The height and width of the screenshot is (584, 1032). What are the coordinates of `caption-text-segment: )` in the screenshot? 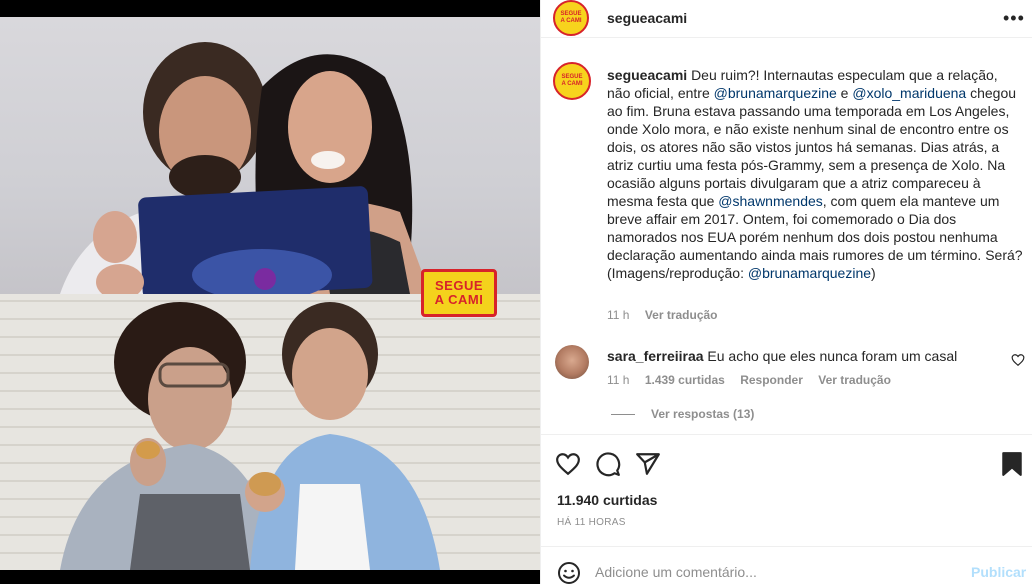 It's located at (873, 273).